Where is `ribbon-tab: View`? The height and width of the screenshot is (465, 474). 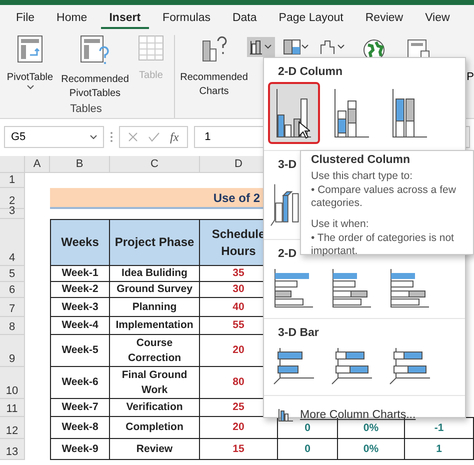 ribbon-tab: View is located at coordinates (437, 18).